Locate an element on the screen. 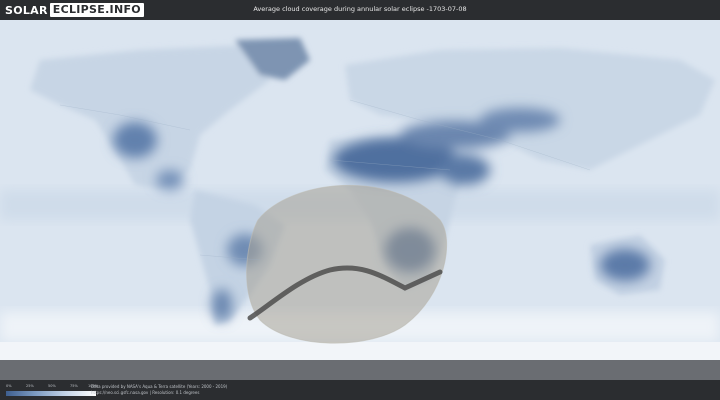 The height and width of the screenshot is (400, 720). legend-ticks: 0% 25% 50% 75% 100% is located at coordinates (52, 386).